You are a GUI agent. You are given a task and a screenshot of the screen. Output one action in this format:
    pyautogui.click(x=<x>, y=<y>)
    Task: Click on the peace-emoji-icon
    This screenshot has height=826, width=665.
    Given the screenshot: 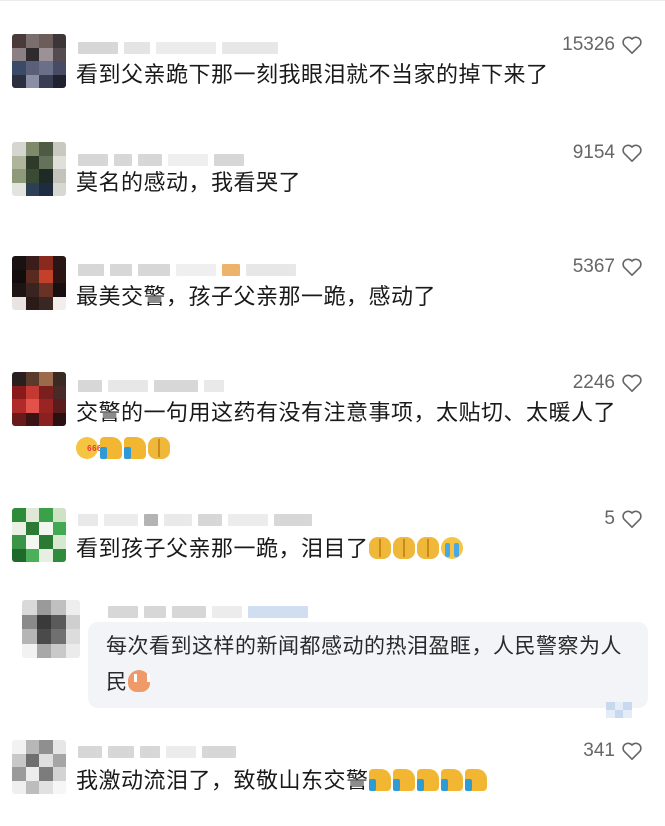 What is the action you would take?
    pyautogui.click(x=138, y=681)
    